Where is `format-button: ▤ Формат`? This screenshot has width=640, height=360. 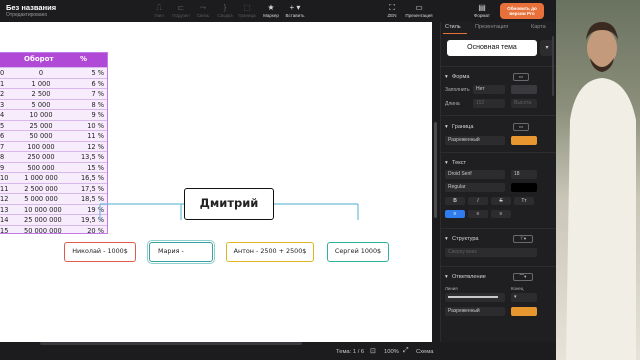
format-button: ▤ Формат is located at coordinates (482, 10).